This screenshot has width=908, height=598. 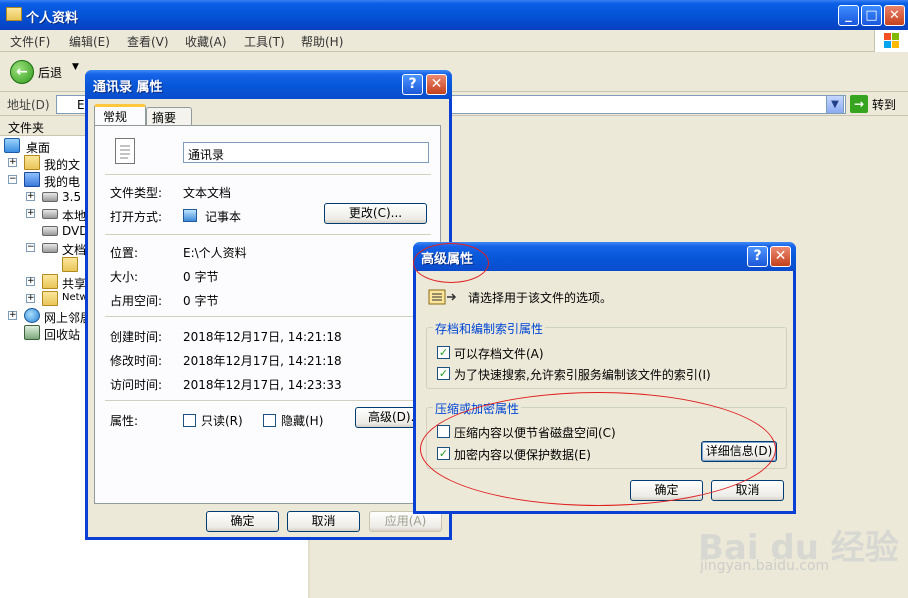 What do you see at coordinates (223, 217) in the screenshot?
I see `open-with-value: 记事本` at bounding box center [223, 217].